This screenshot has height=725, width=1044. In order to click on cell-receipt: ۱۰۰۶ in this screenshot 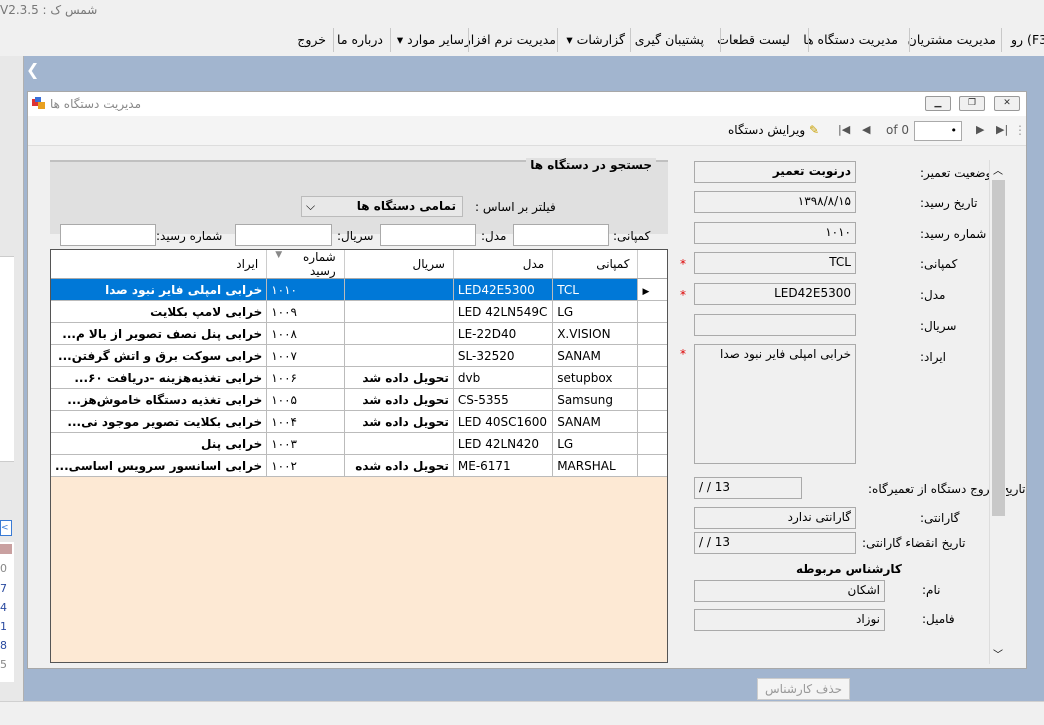, I will do `click(305, 377)`.